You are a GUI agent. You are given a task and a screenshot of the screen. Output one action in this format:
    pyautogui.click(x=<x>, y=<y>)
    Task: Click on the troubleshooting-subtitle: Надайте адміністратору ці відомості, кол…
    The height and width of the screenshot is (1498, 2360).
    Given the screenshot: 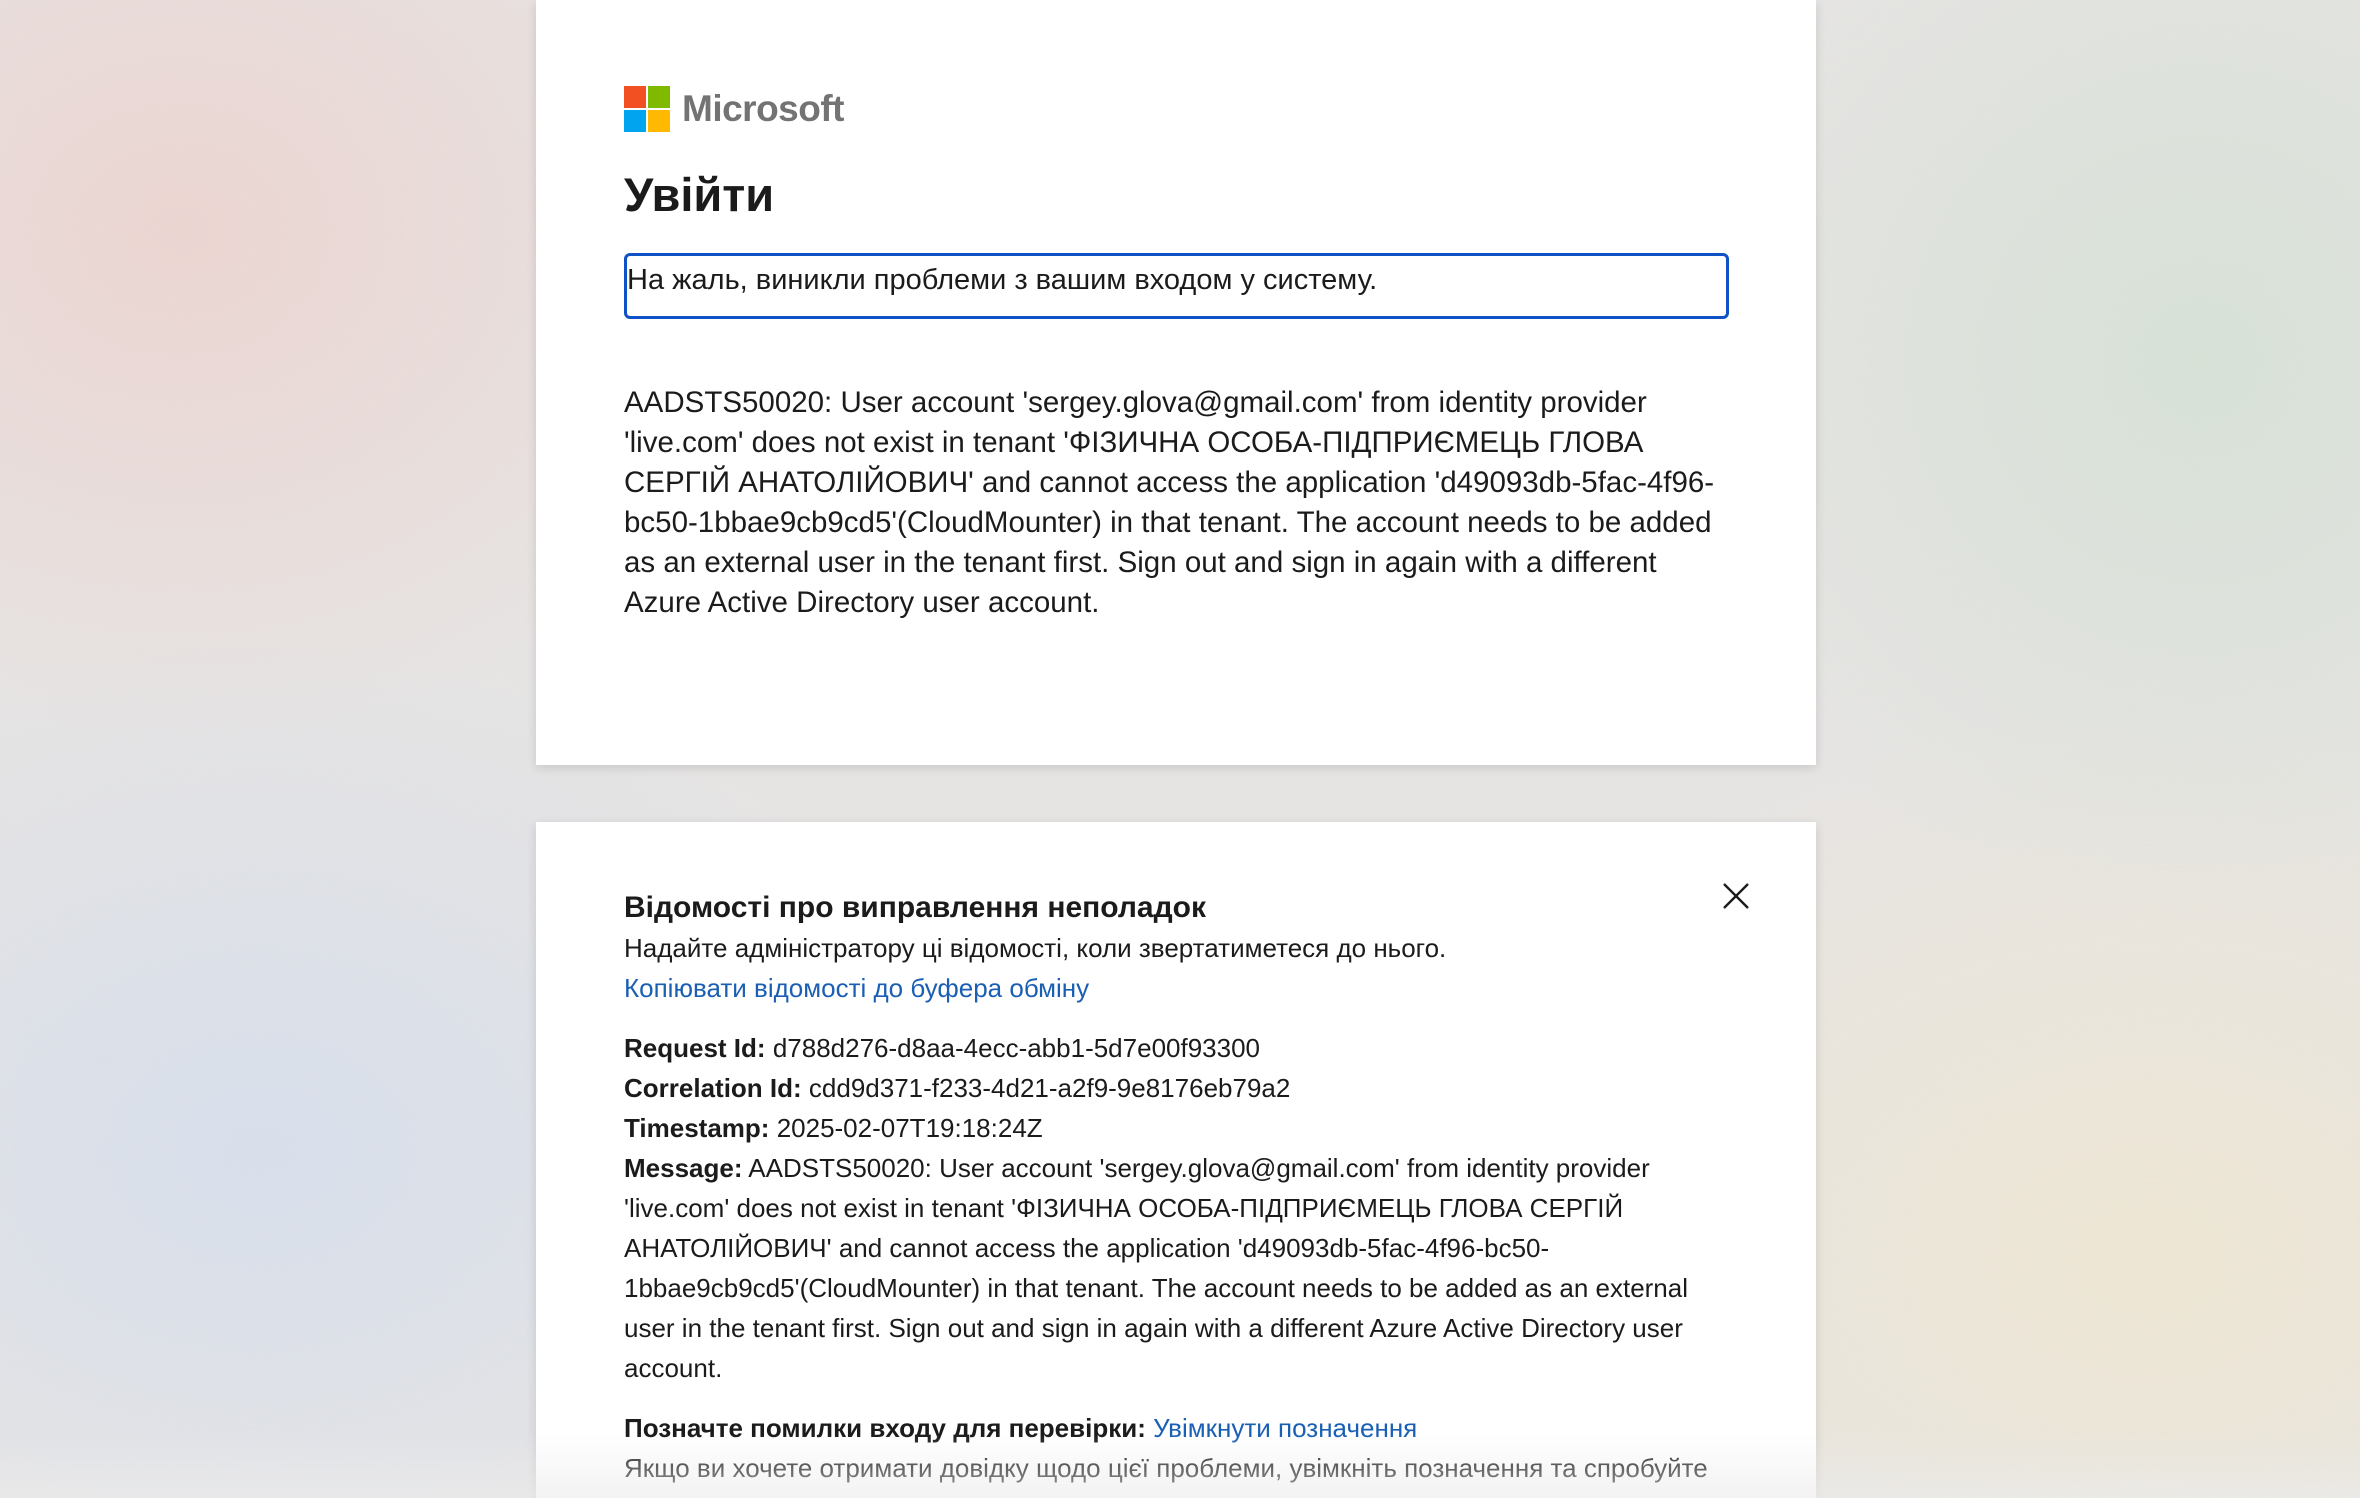 What is the action you would take?
    pyautogui.click(x=1035, y=948)
    